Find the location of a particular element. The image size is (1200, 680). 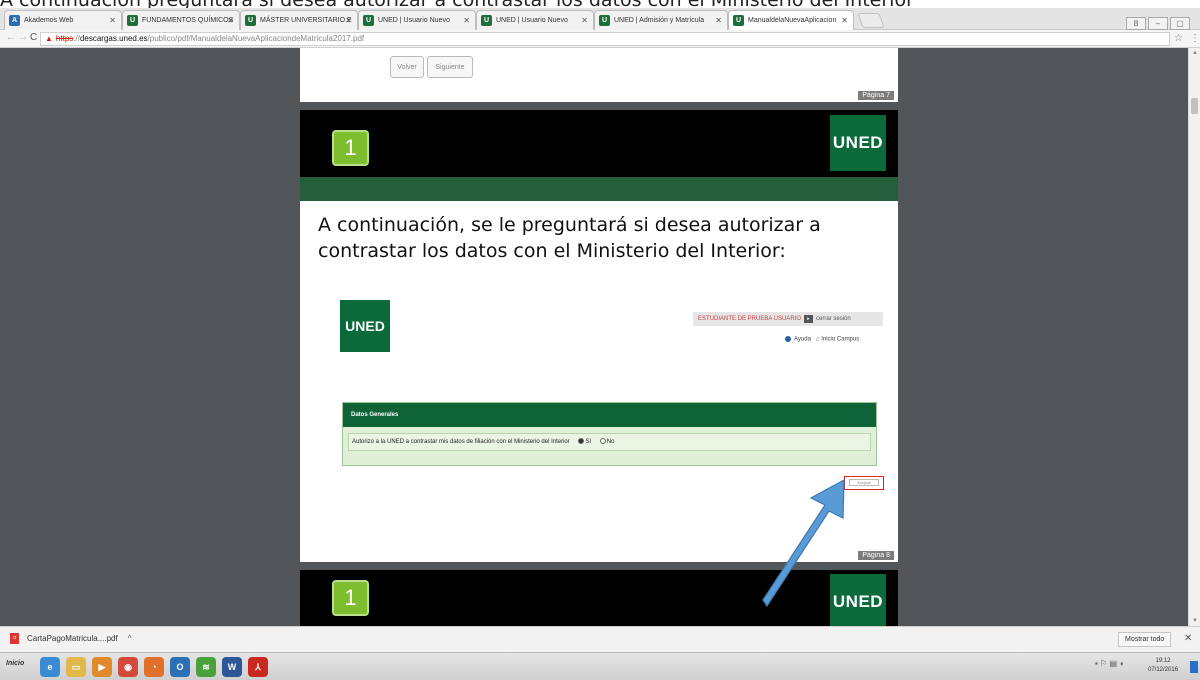

start-button: Inicio is located at coordinates (15, 663).